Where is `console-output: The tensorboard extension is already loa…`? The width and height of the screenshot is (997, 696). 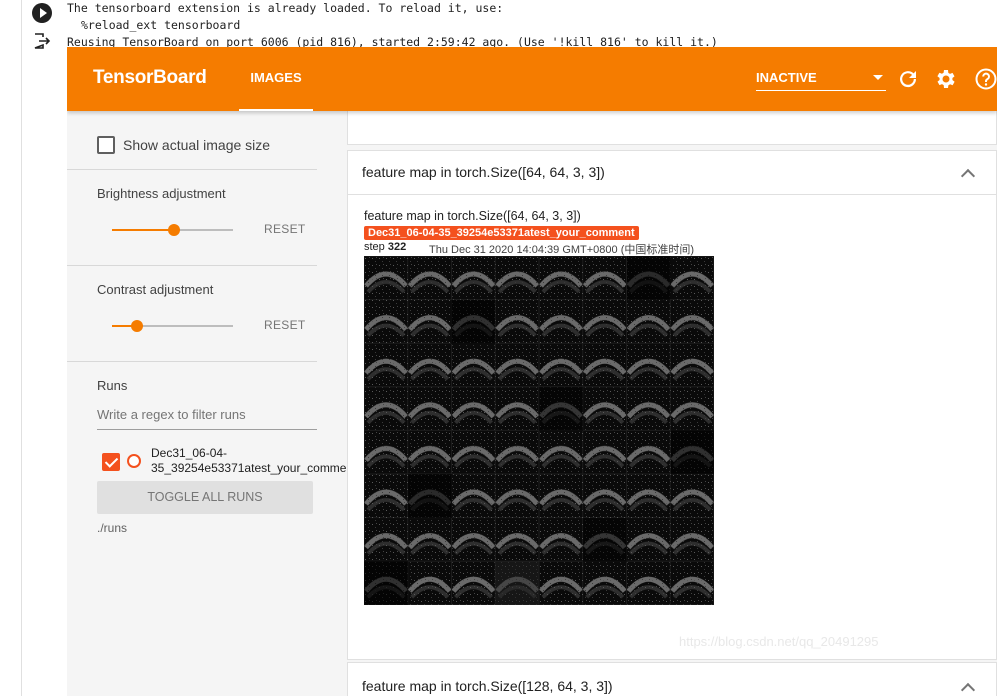
console-output: The tensorboard extension is already loa… is located at coordinates (392, 25).